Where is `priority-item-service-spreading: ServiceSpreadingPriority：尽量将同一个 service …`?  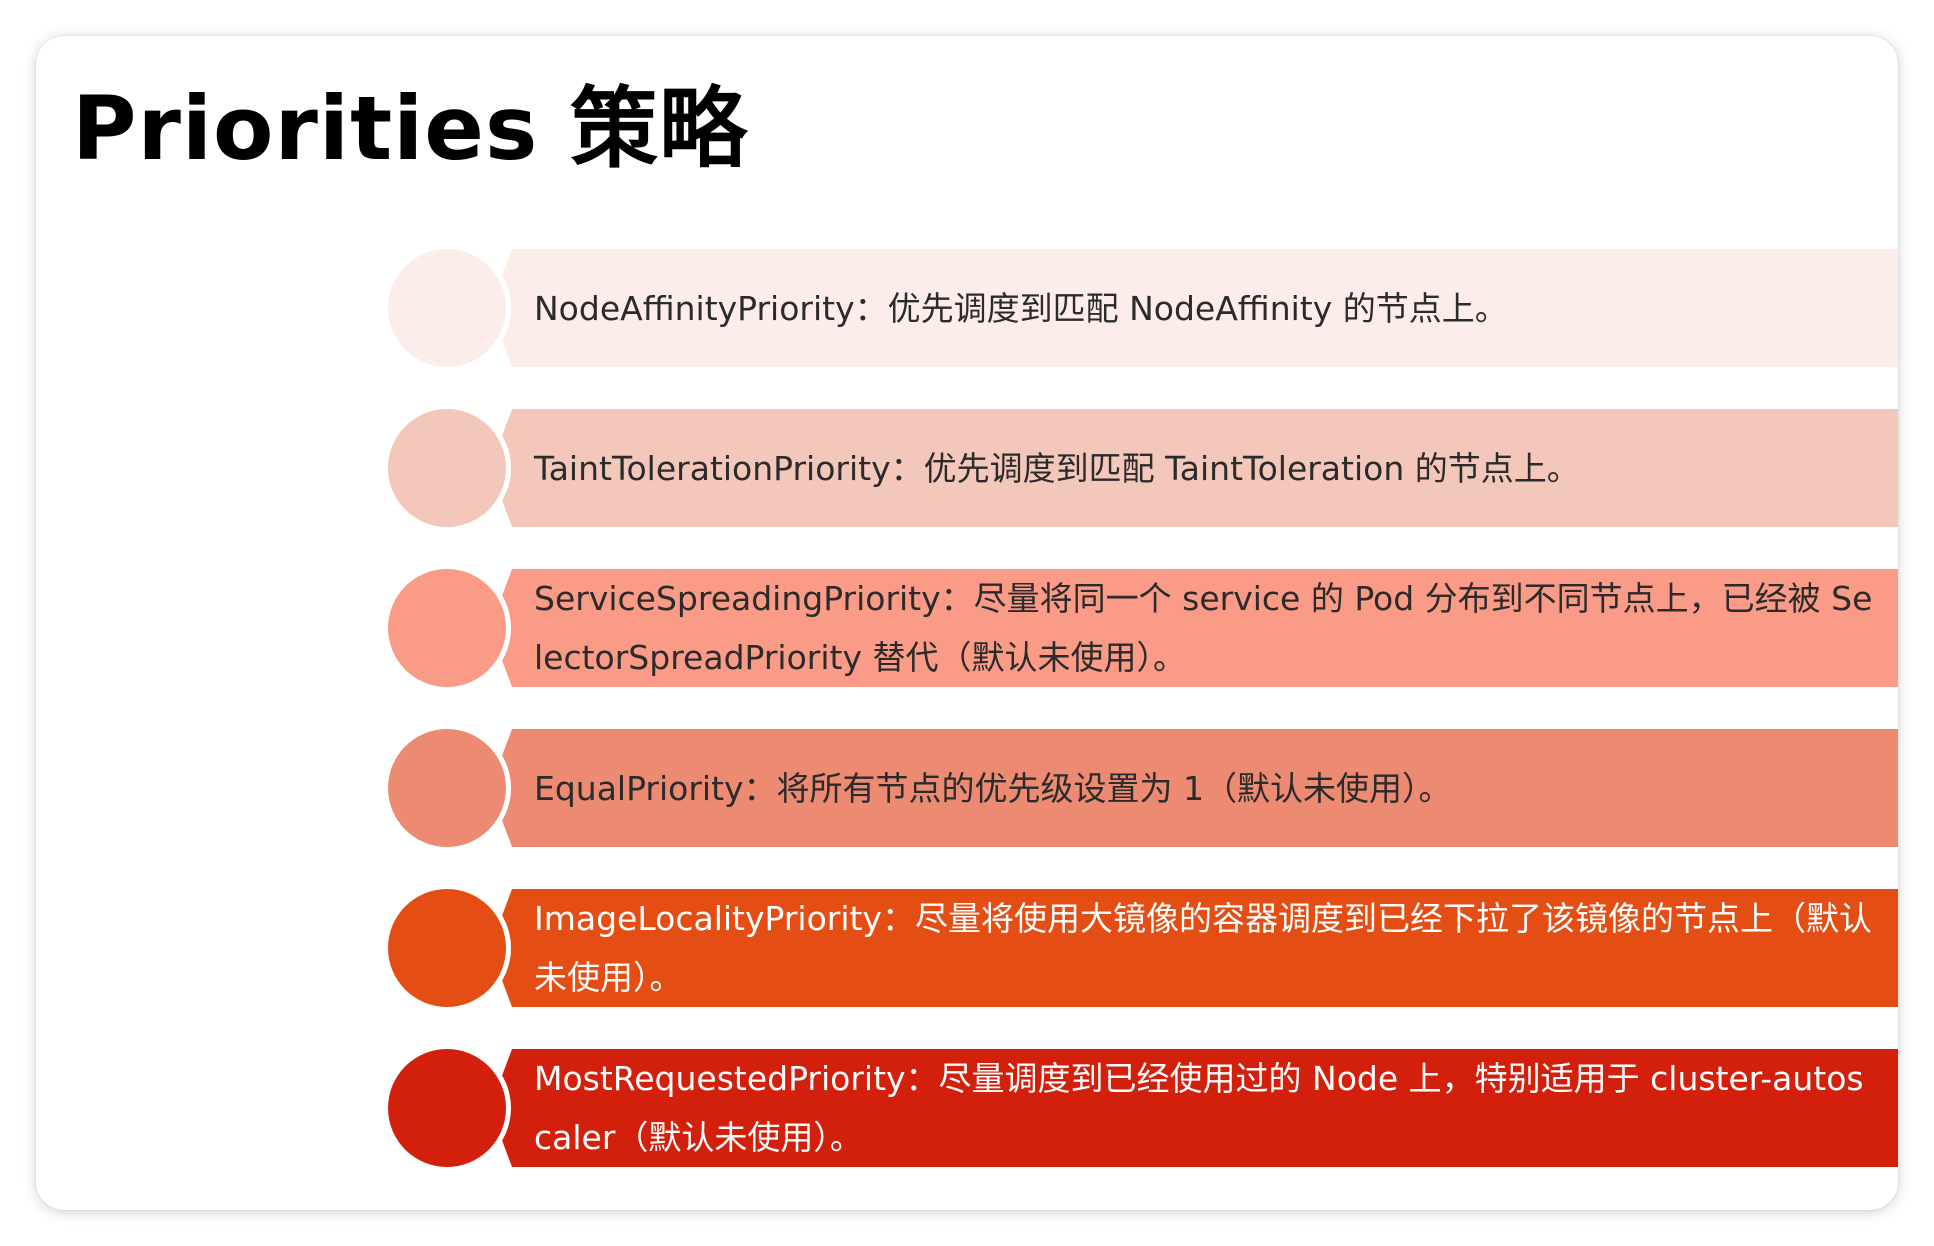
priority-item-service-spreading: ServiceSpreadingPriority：尽量将同一个 service … is located at coordinates (1143, 628).